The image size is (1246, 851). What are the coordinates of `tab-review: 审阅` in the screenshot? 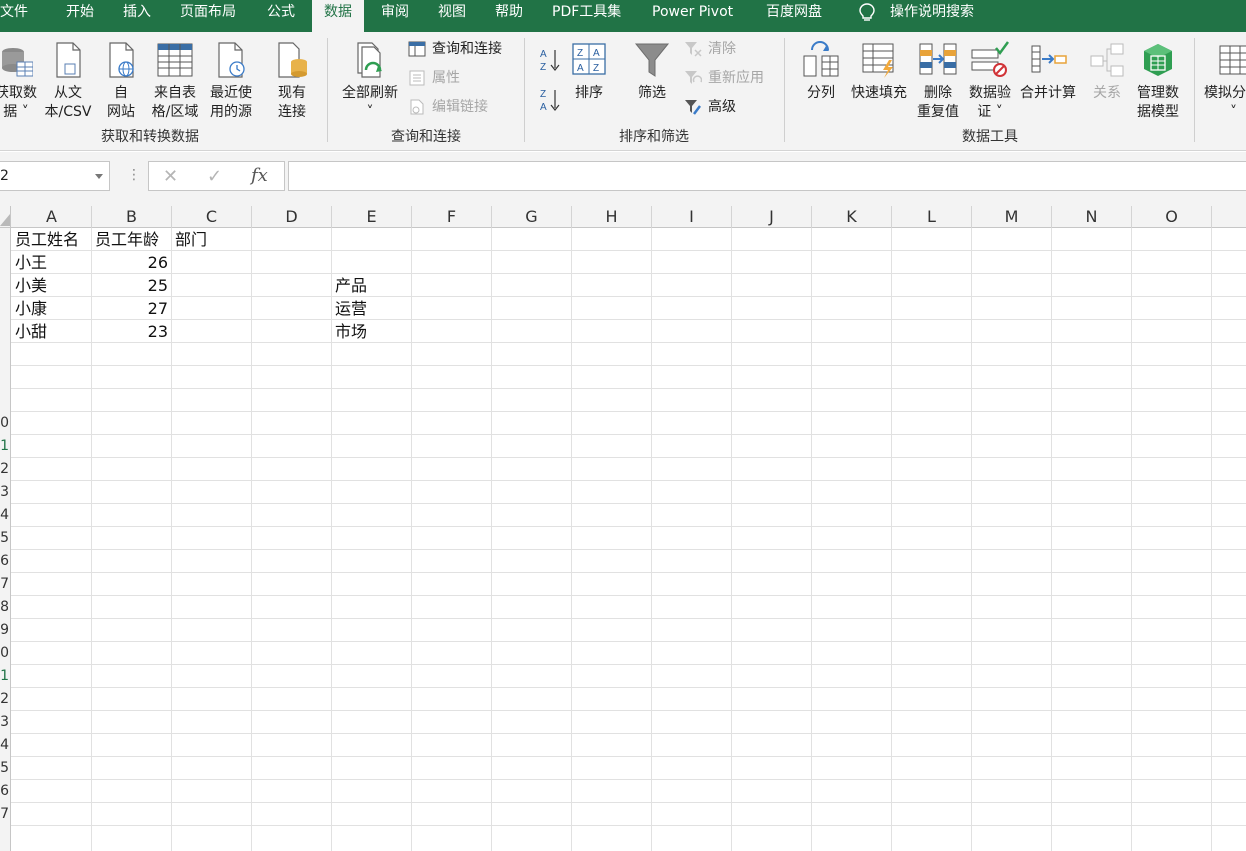 It's located at (395, 16).